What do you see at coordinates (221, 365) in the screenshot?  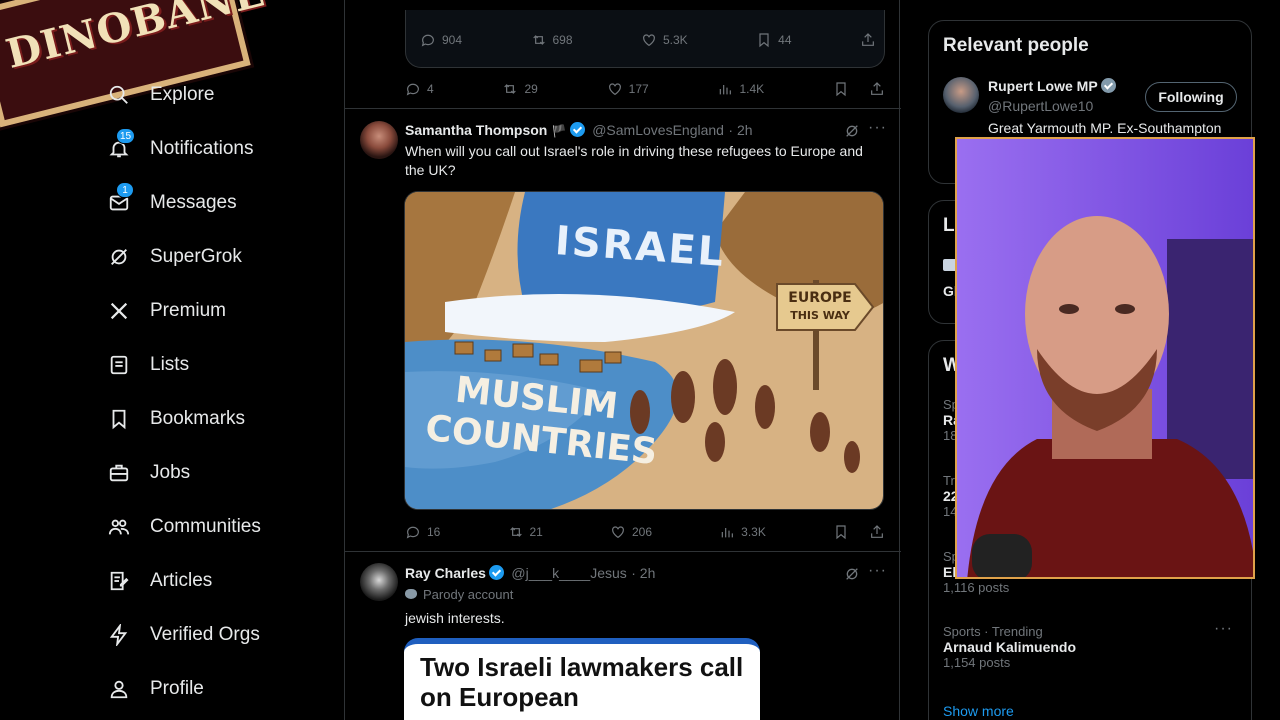 I see `nav-lists: Lists` at bounding box center [221, 365].